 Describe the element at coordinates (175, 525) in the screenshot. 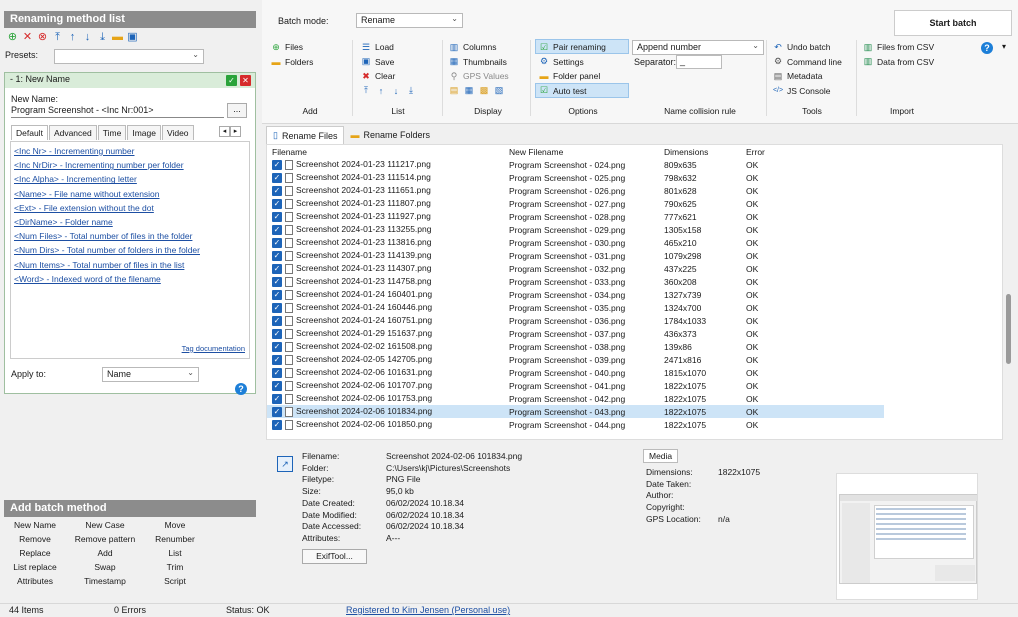

I see `method-move: Move` at that location.